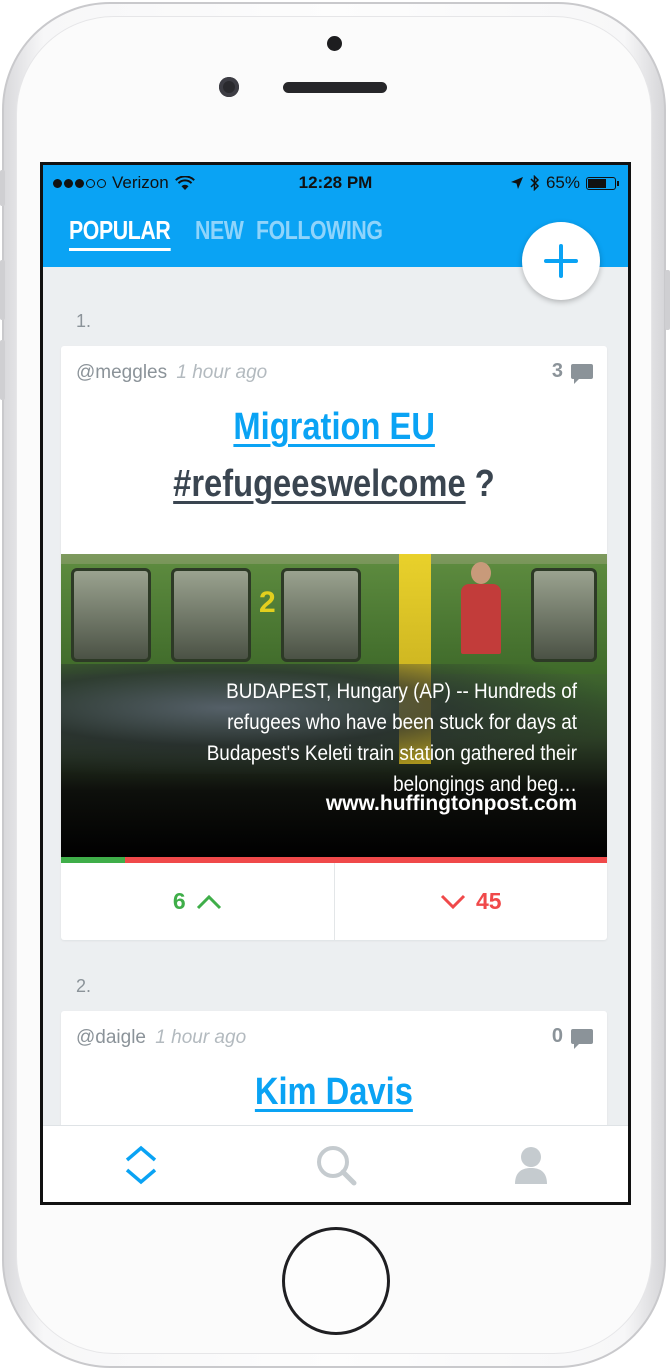 The width and height of the screenshot is (670, 1372). I want to click on post-title-line-2: #refugeeswelcome ?, so click(334, 484).